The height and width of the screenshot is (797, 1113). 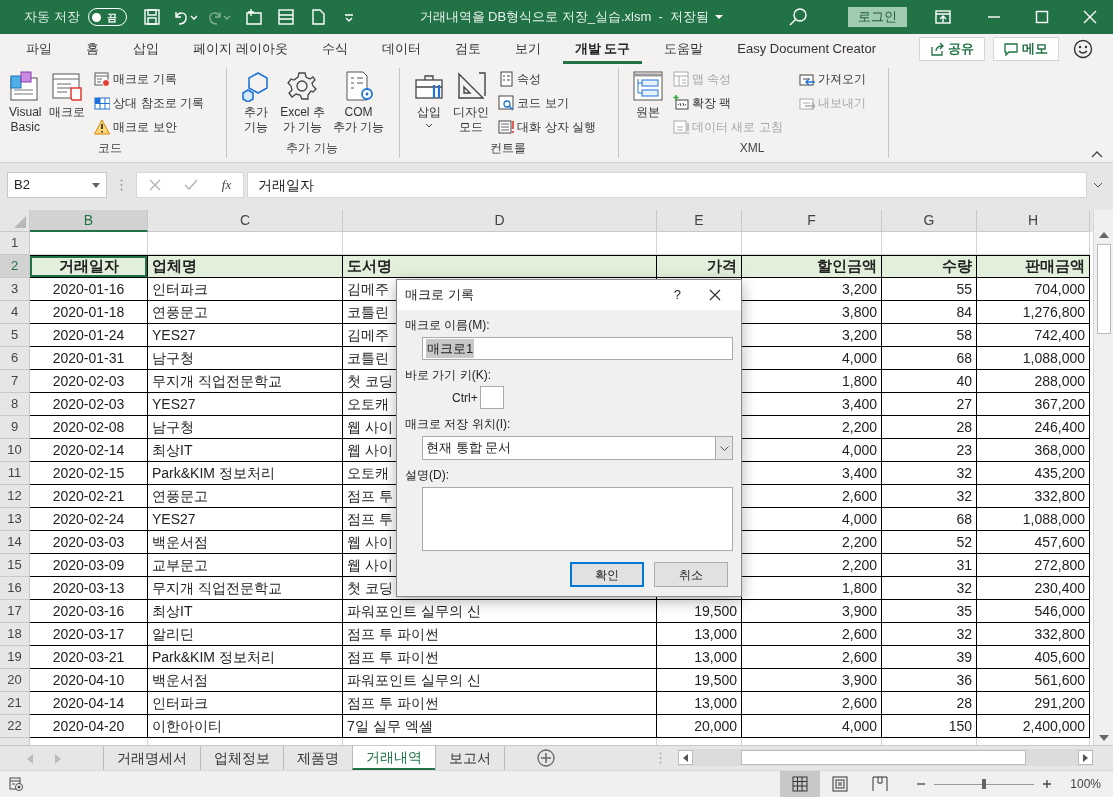 I want to click on ribbon-small-button: 매크로 기록, so click(x=149, y=78).